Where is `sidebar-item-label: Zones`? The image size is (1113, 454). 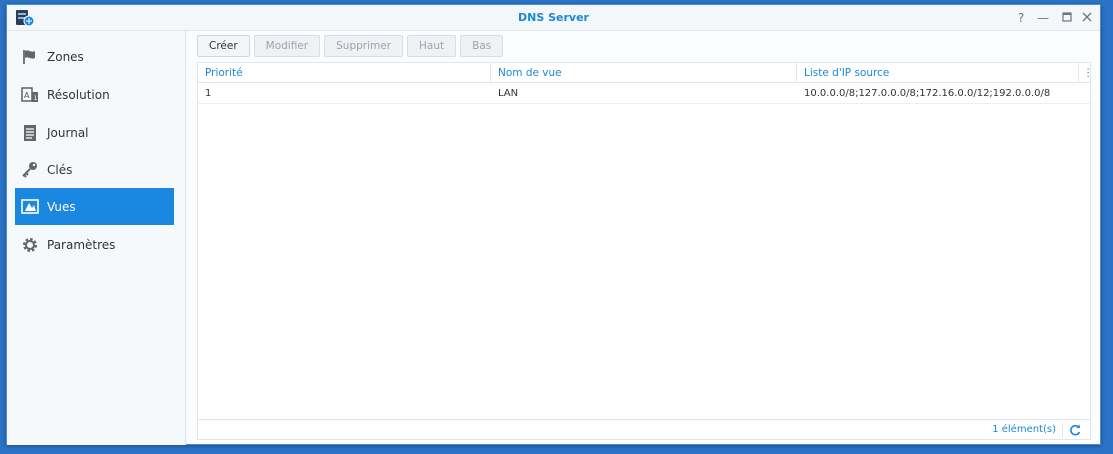 sidebar-item-label: Zones is located at coordinates (65, 56).